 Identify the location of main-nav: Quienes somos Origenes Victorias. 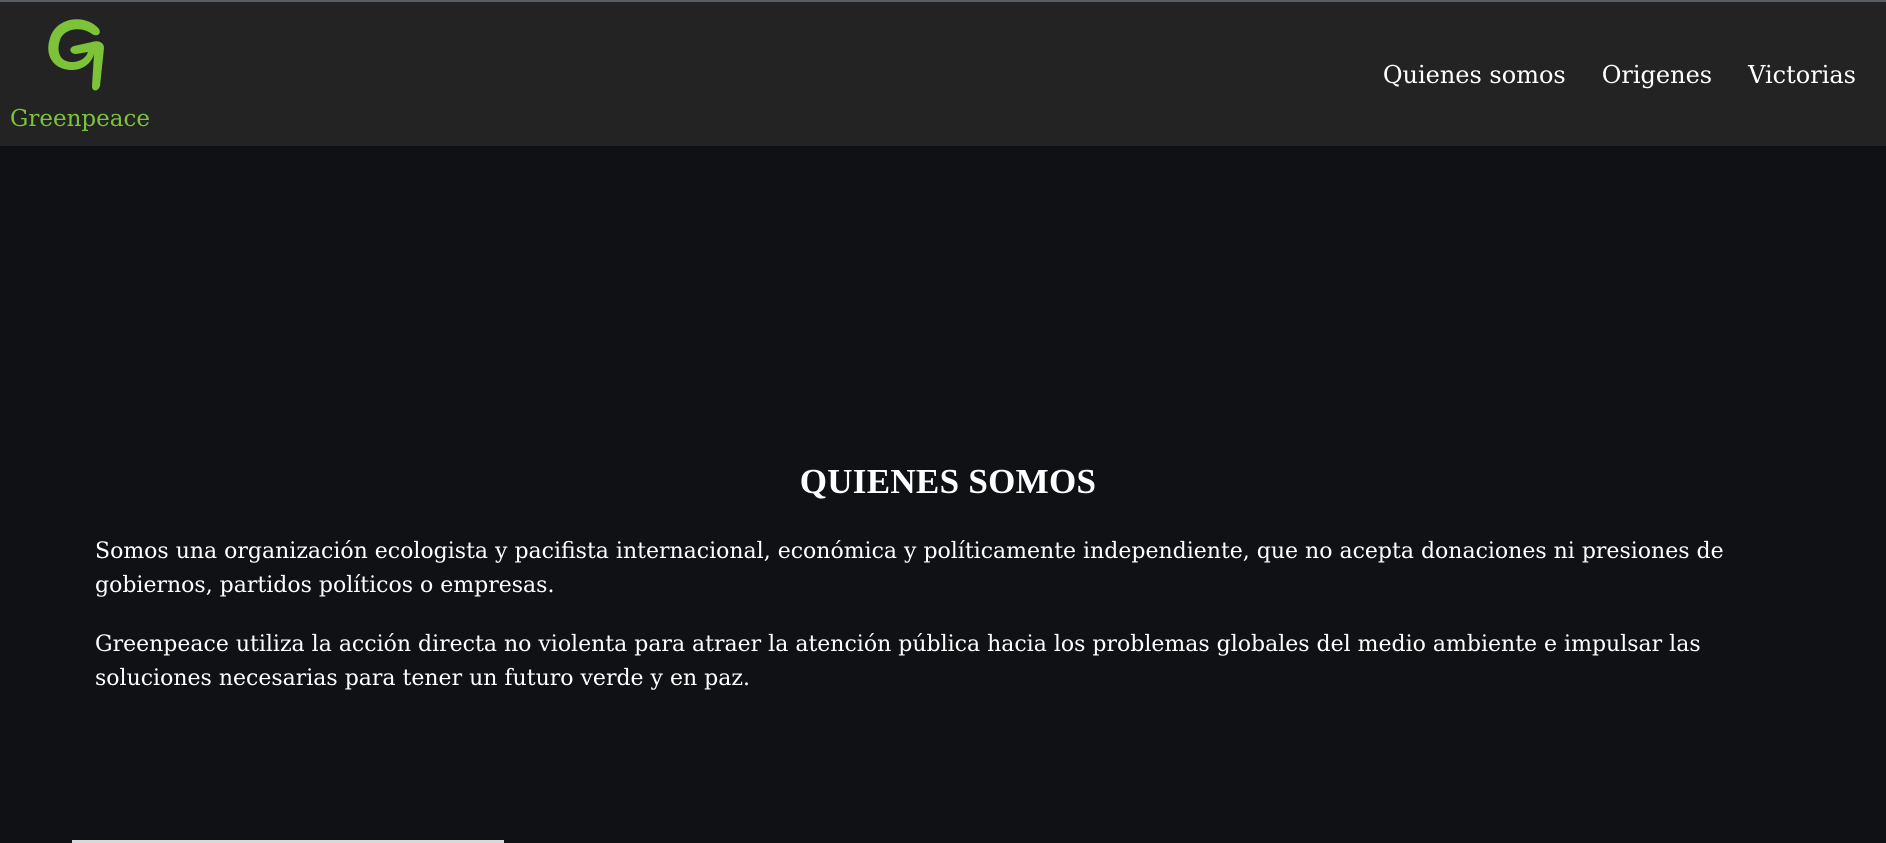
(1601, 75).